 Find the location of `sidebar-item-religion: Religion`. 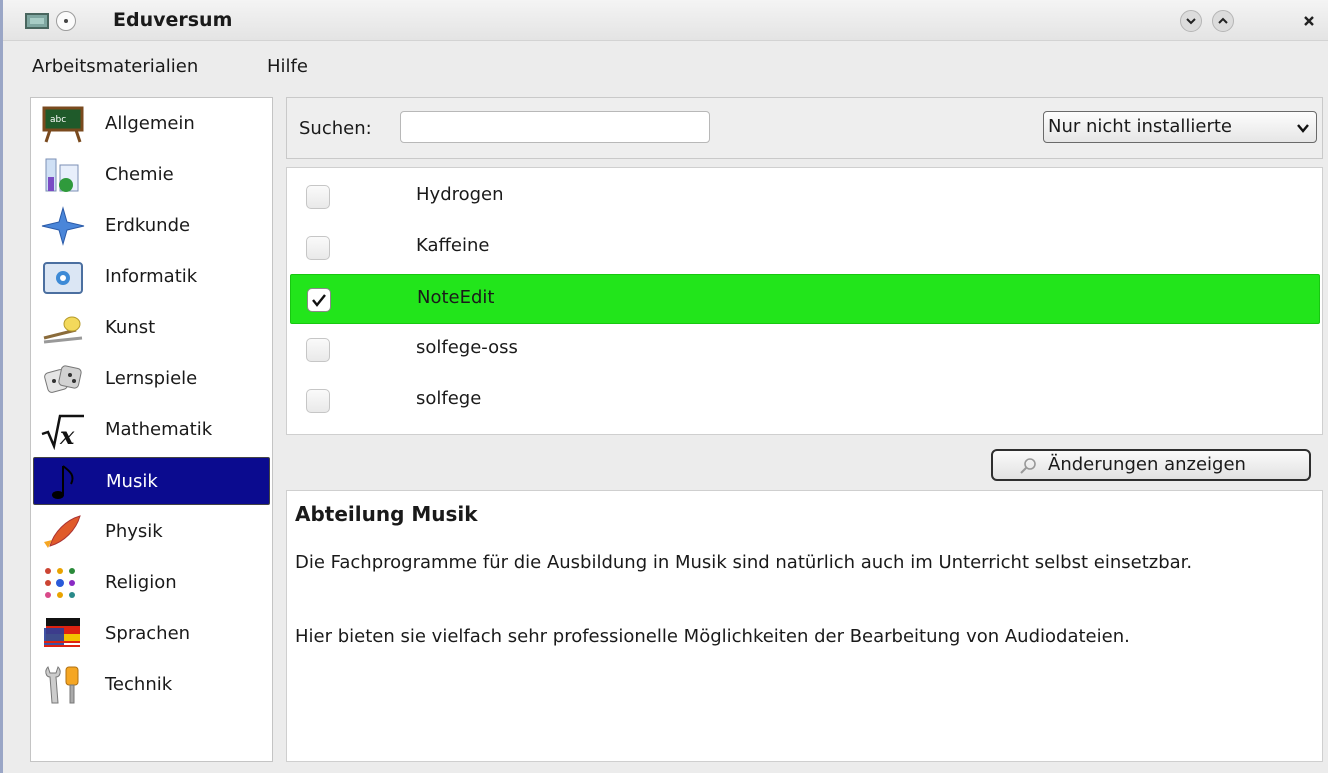

sidebar-item-religion: Religion is located at coordinates (151, 583).